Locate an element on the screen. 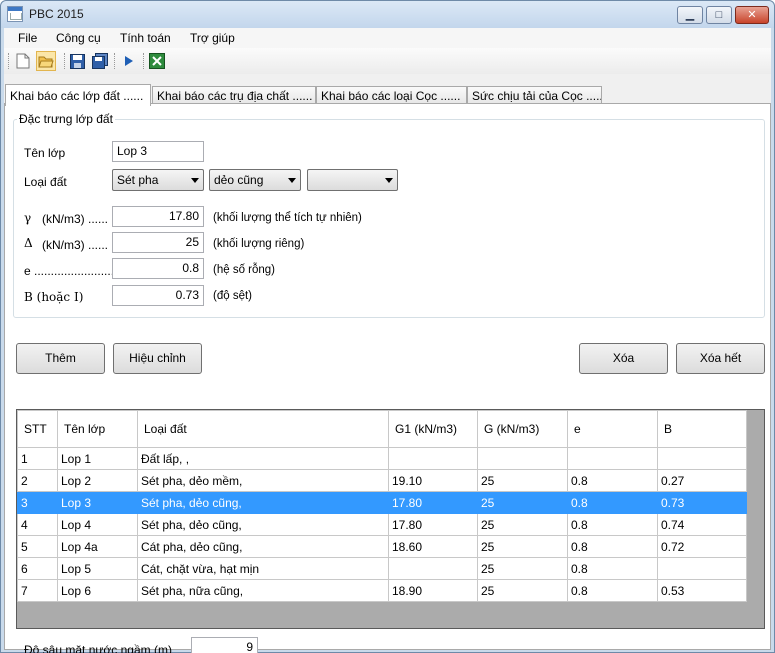 The width and height of the screenshot is (775, 653). table-row-selected: 3 Lop 3 Sét pha, dẻo cũng, 17.80 25 0.8 0.73 is located at coordinates (382, 502).